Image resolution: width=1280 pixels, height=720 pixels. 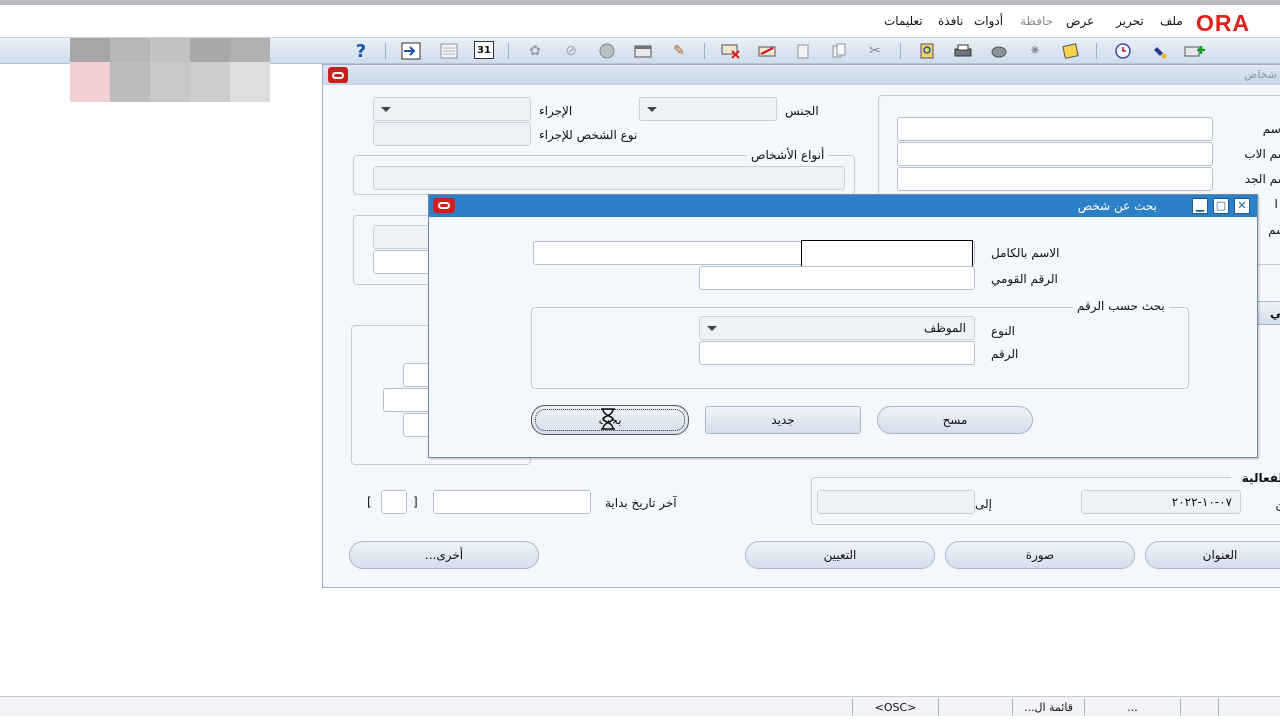 What do you see at coordinates (731, 51) in the screenshot?
I see `clear-record-icon` at bounding box center [731, 51].